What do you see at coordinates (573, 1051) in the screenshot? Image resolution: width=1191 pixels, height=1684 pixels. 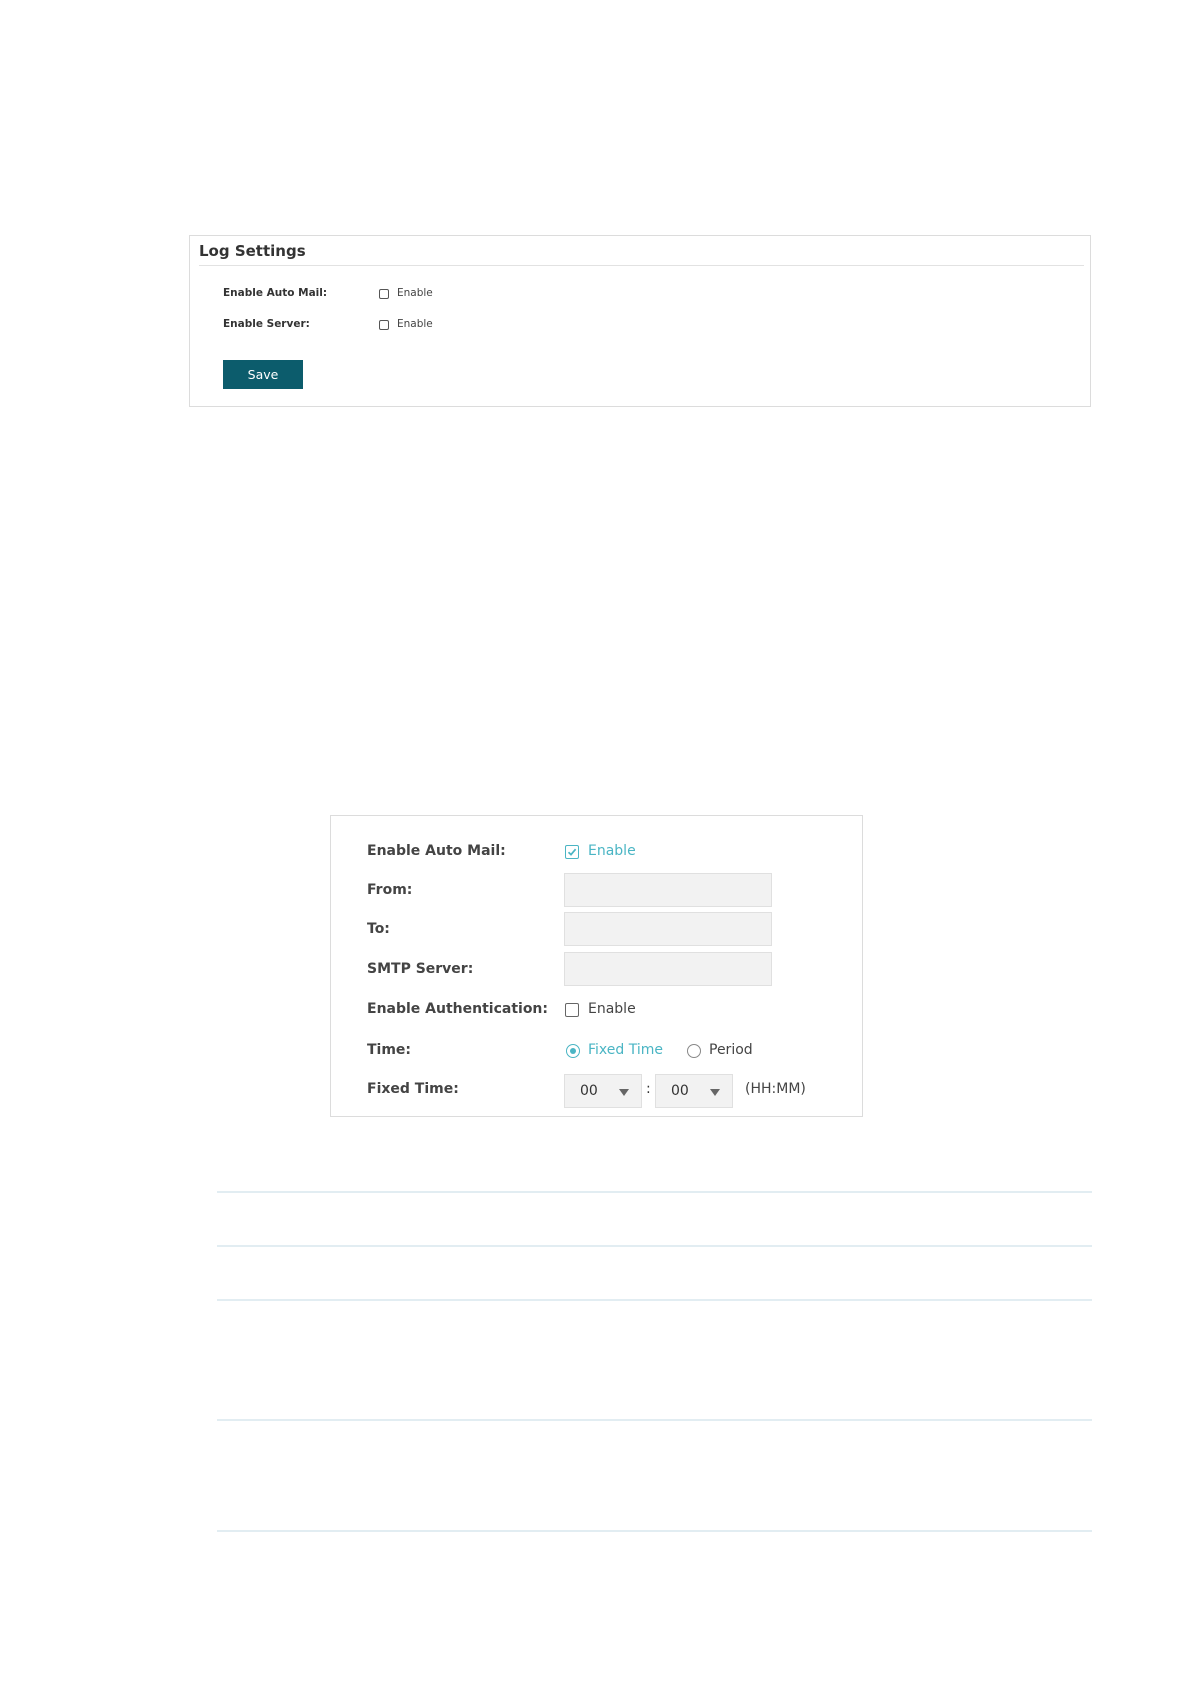 I see `fixed-time-radio` at bounding box center [573, 1051].